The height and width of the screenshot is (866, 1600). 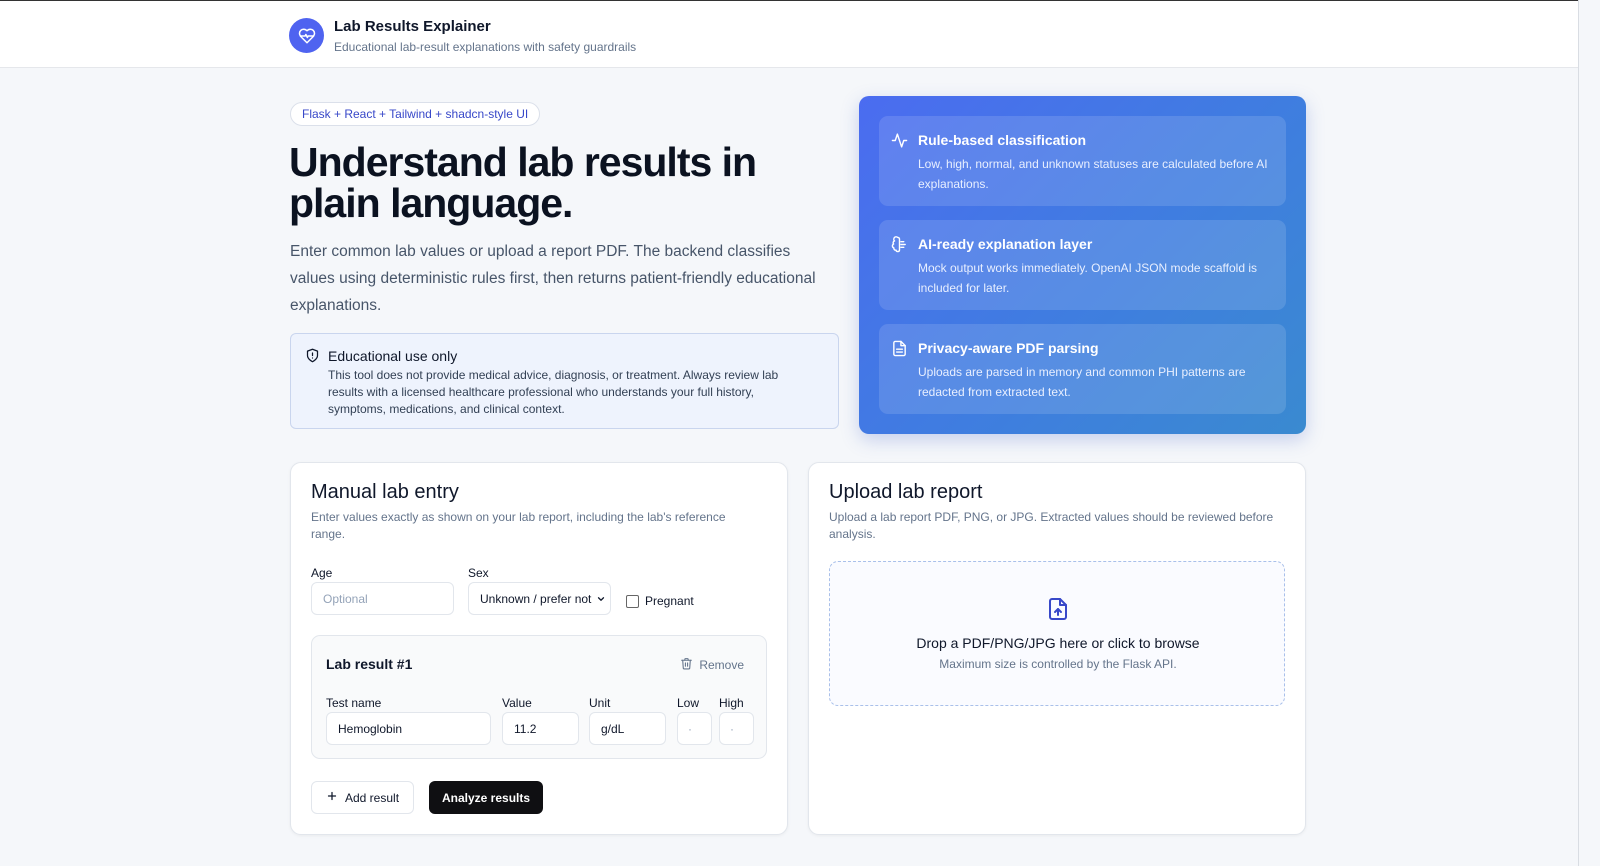 What do you see at coordinates (600, 703) in the screenshot?
I see `unit-label: Unit` at bounding box center [600, 703].